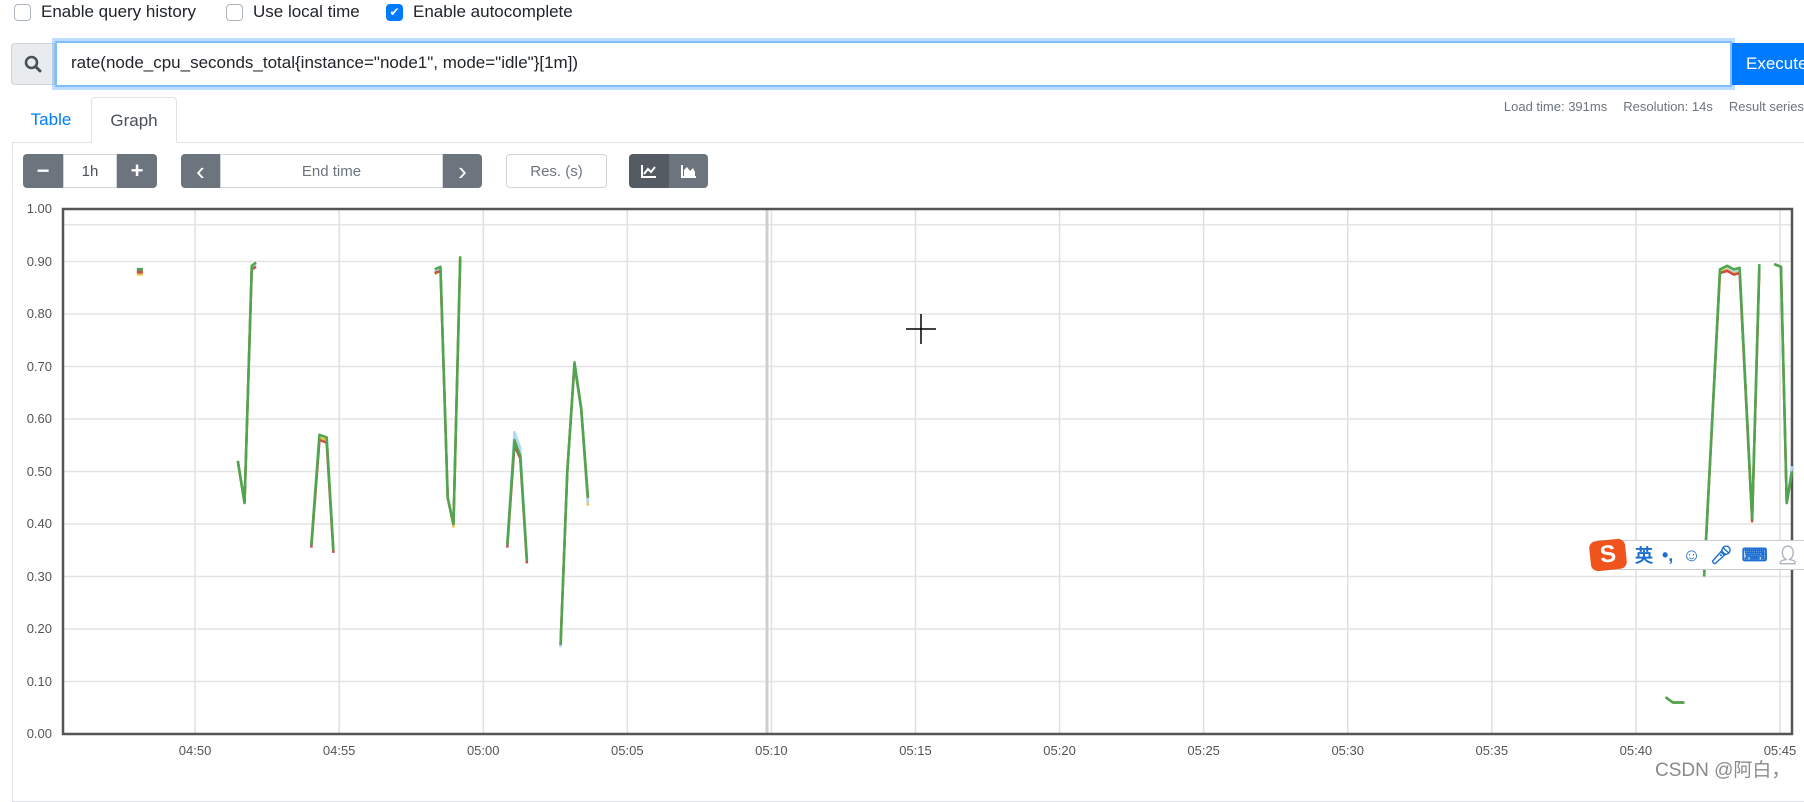 This screenshot has height=802, width=1804. Describe the element at coordinates (771, 750) in the screenshot. I see `x-tick-label: 05:10` at that location.